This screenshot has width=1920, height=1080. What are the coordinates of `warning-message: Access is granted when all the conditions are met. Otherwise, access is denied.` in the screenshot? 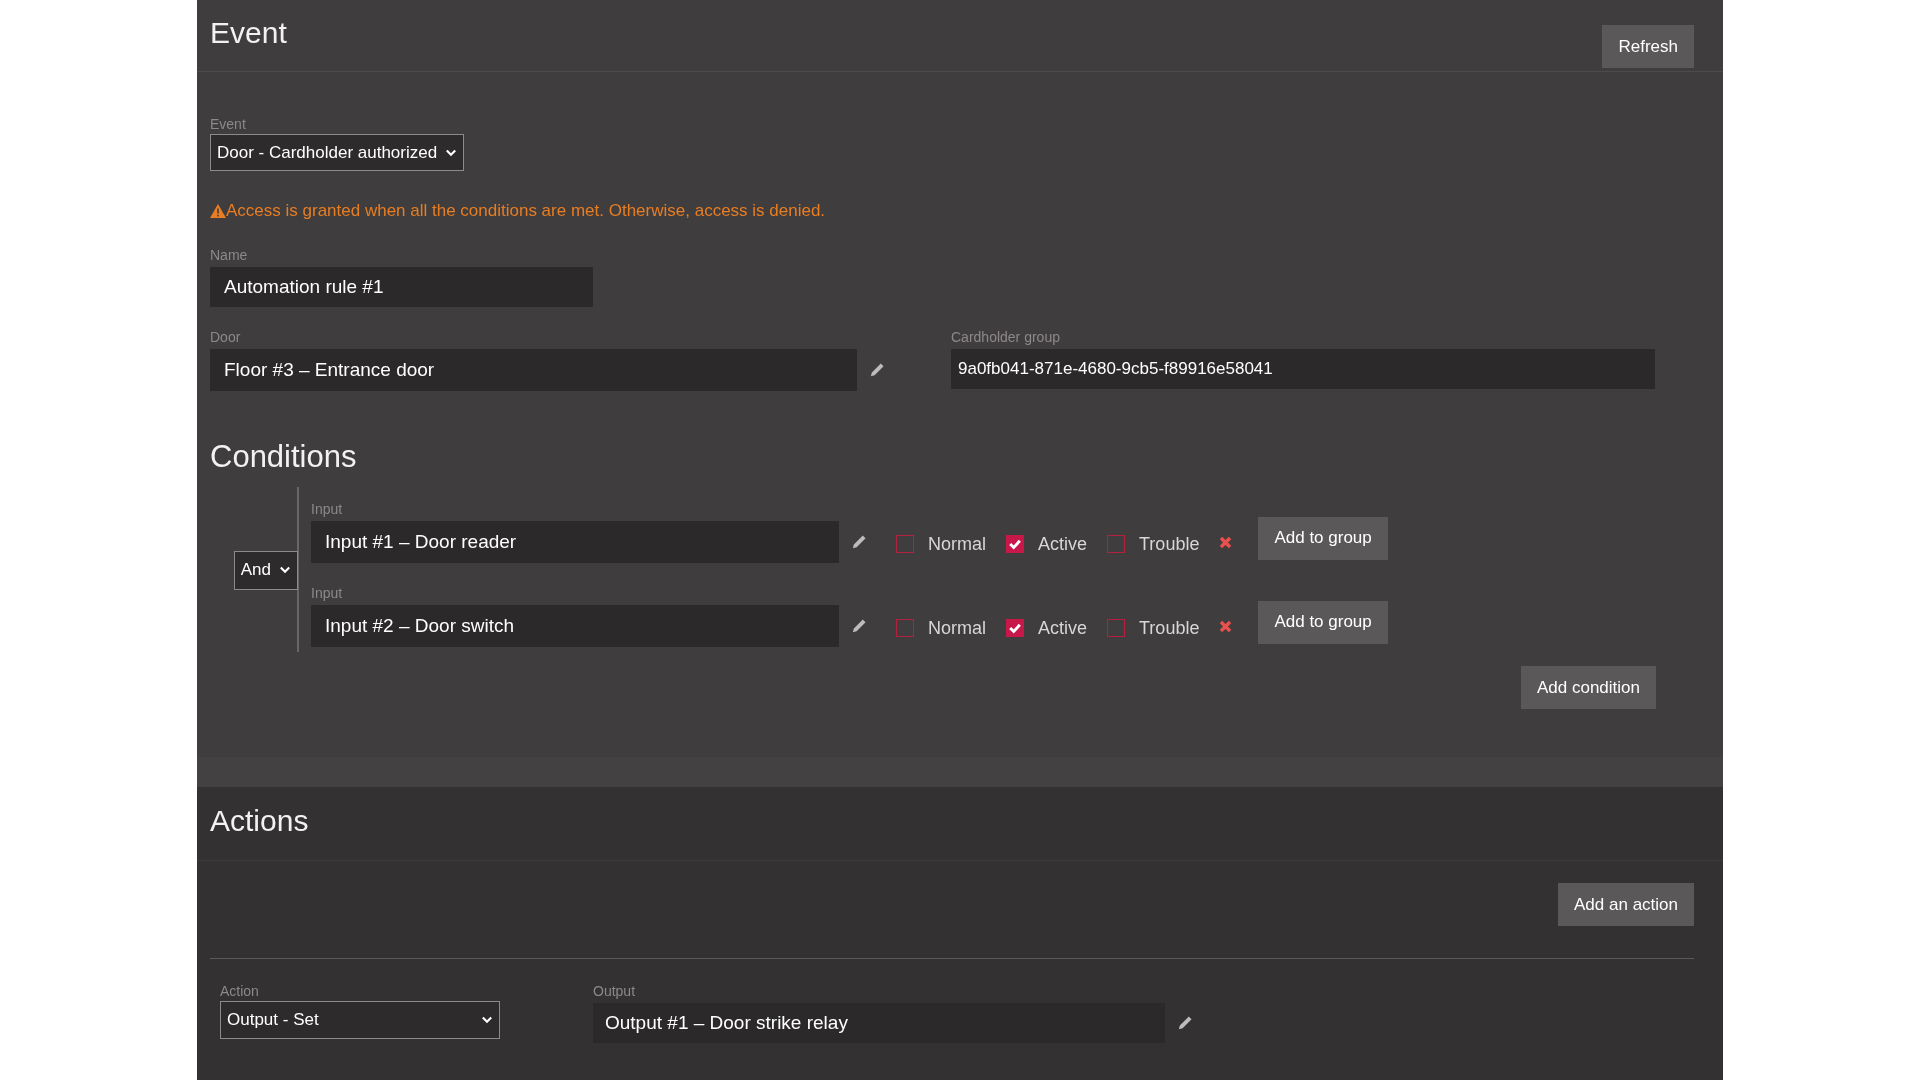 It's located at (526, 211).